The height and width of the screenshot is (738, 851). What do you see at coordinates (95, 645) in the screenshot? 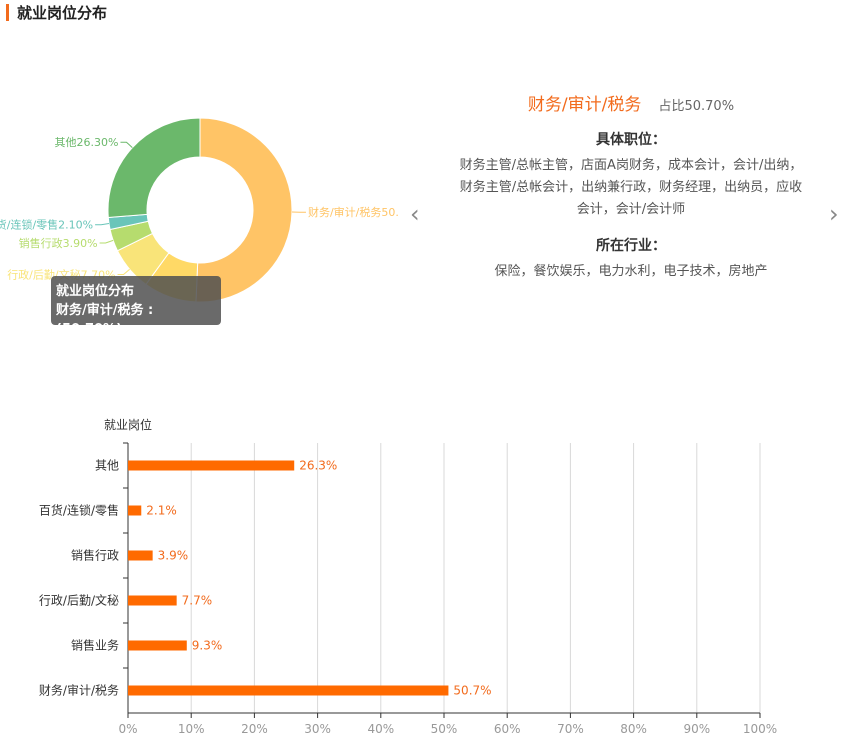
I see `y-tick-label: 销售业务` at bounding box center [95, 645].